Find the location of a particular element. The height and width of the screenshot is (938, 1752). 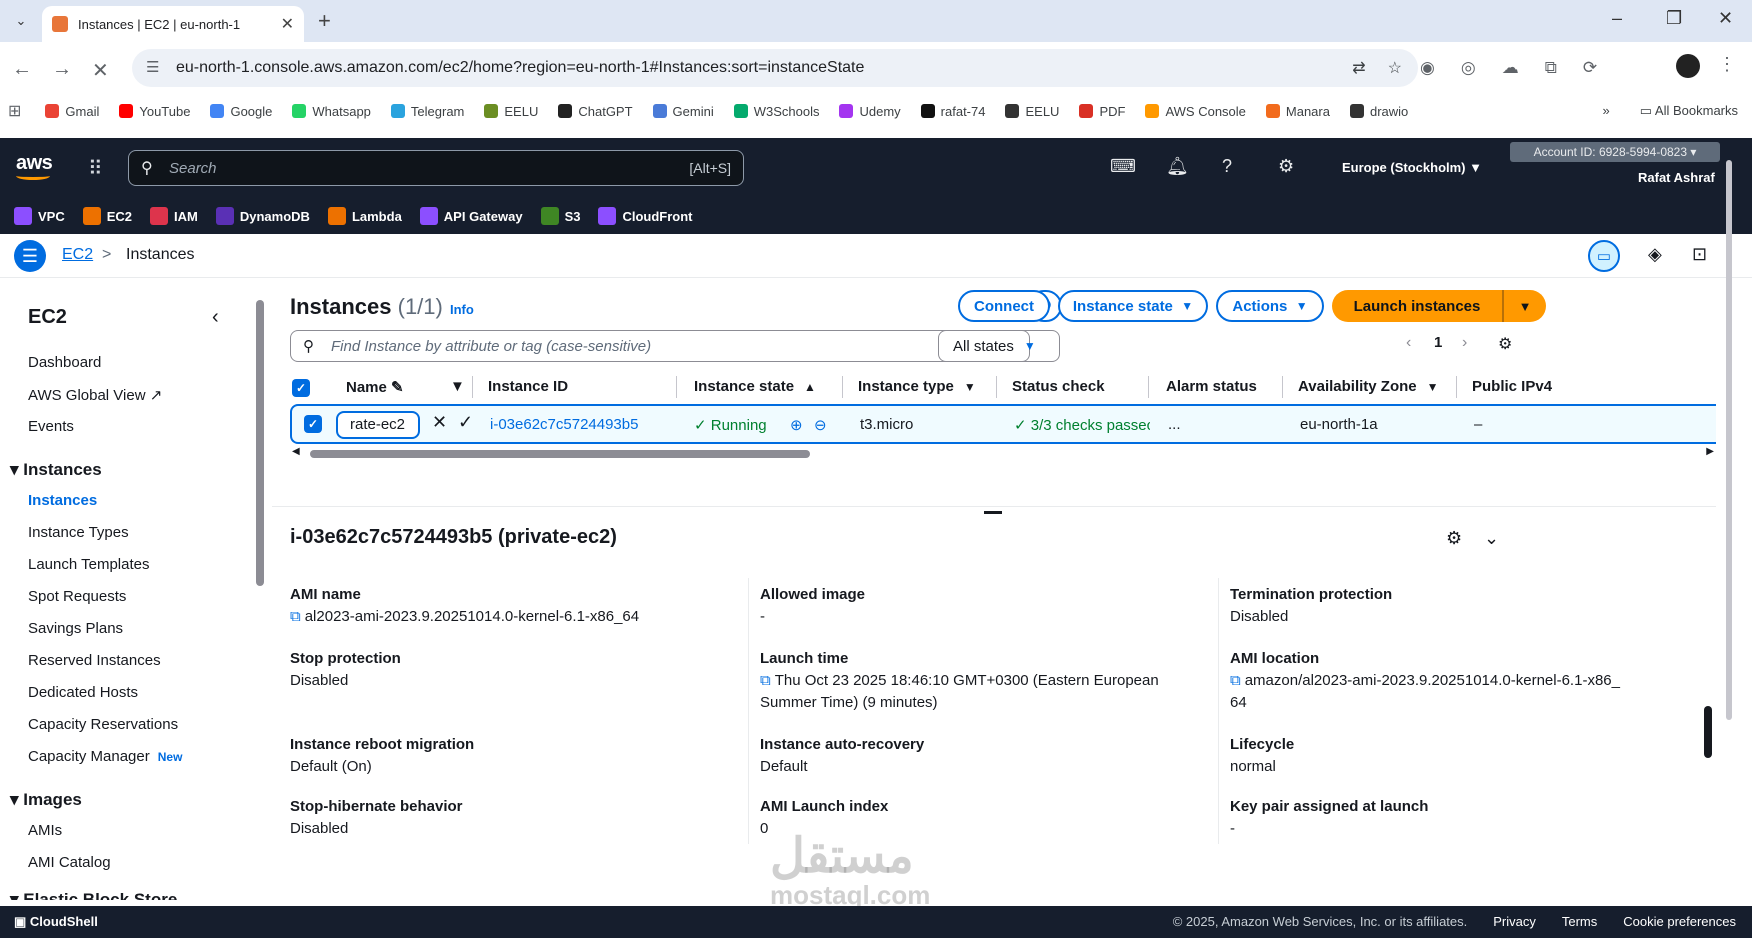

select-all-checkbox: ✓ is located at coordinates (301, 388).